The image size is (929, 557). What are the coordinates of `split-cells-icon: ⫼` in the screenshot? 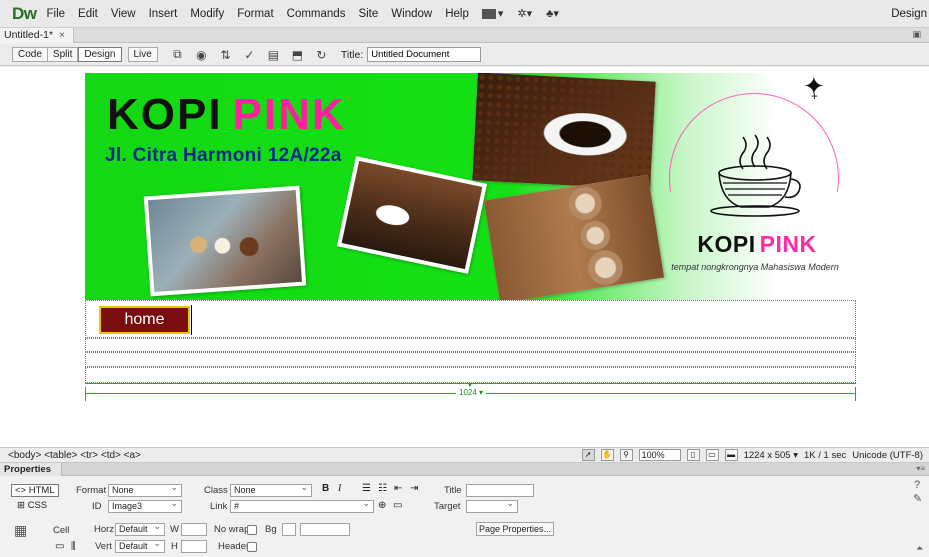 It's located at (73, 546).